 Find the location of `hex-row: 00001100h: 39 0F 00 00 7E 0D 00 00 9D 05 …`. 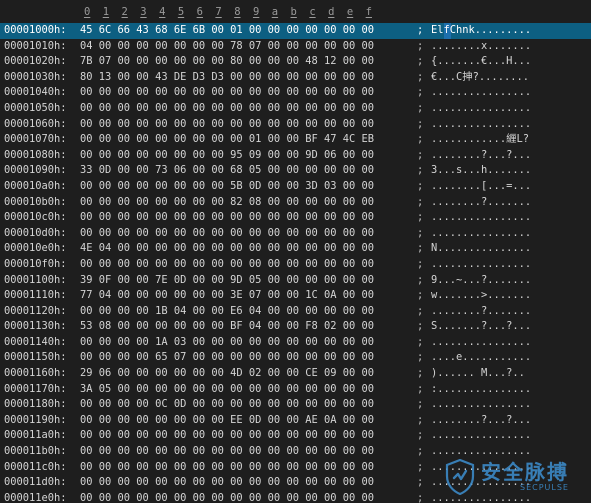

hex-row: 00001100h: 39 0F 00 00 7E 0D 00 00 9D 05 … is located at coordinates (295, 281).